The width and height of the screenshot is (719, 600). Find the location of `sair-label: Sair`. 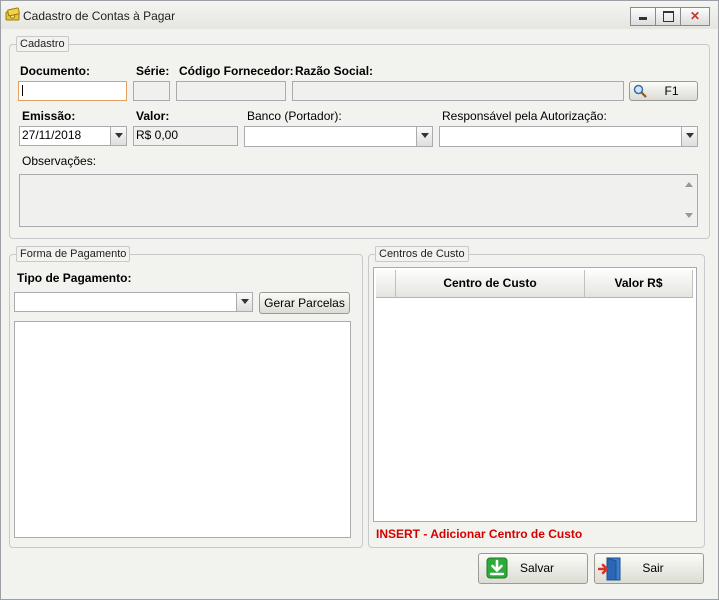

sair-label: Sair is located at coordinates (653, 568).